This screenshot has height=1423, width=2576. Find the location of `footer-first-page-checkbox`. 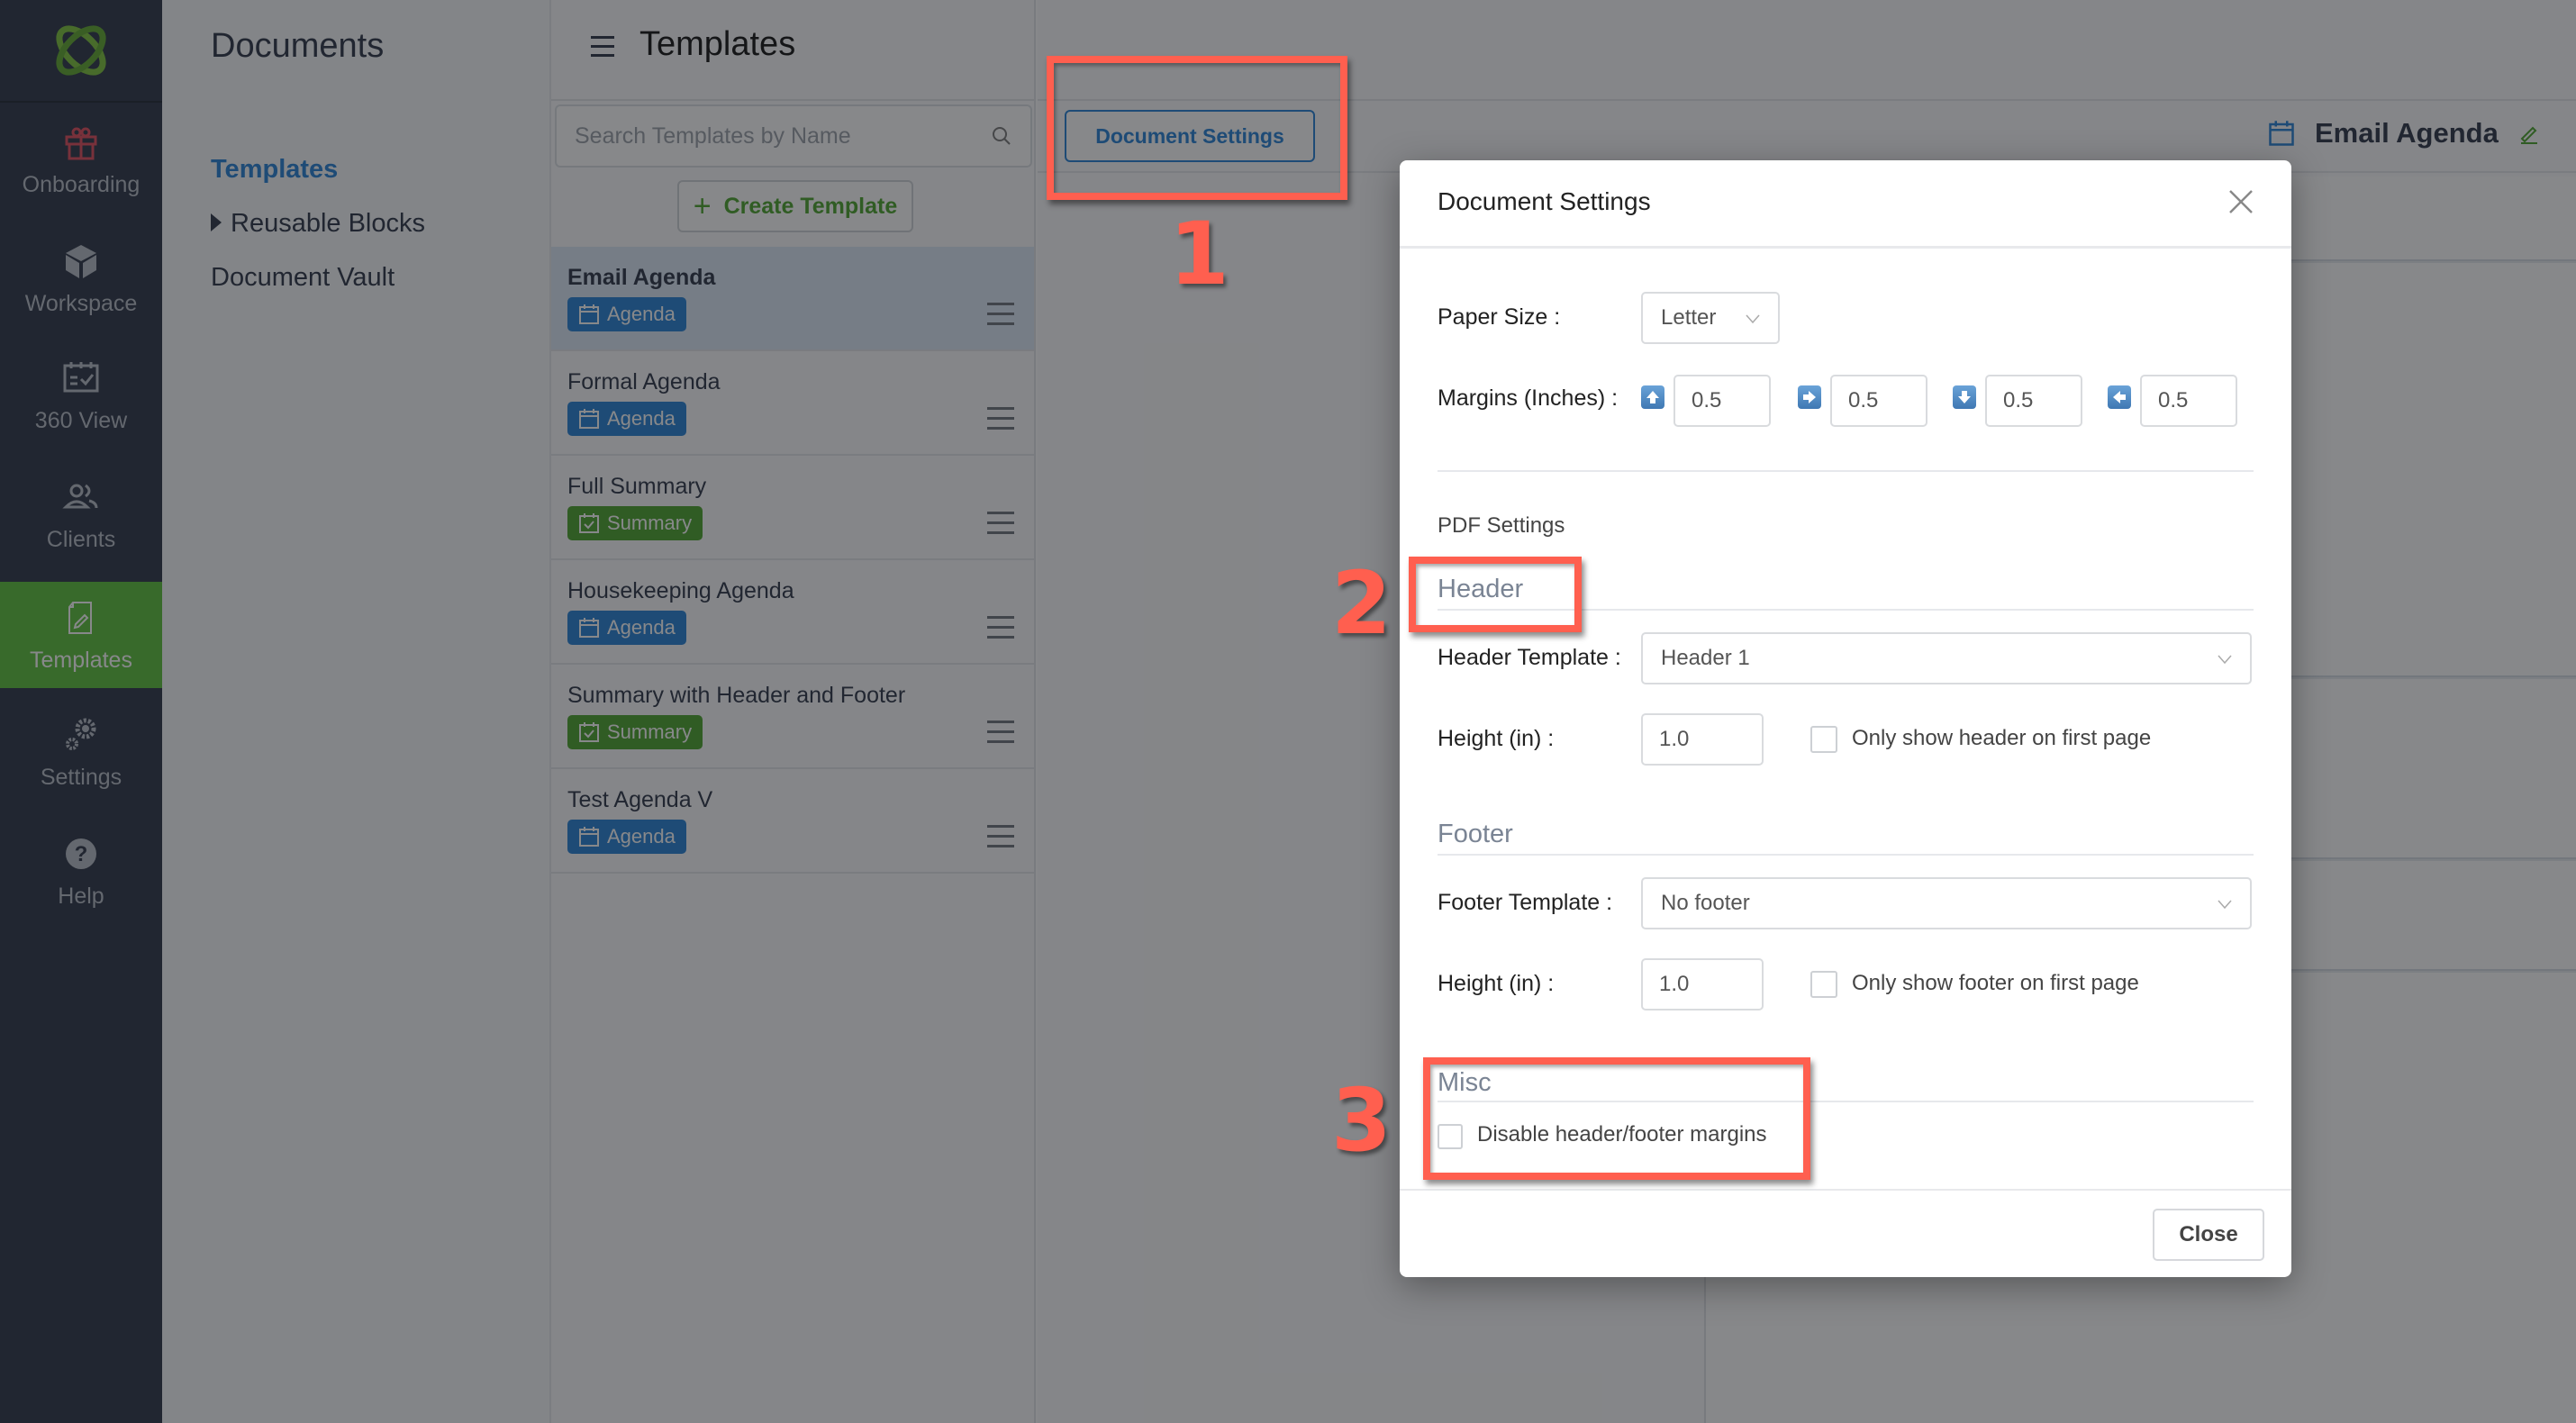

footer-first-page-checkbox is located at coordinates (1824, 984).